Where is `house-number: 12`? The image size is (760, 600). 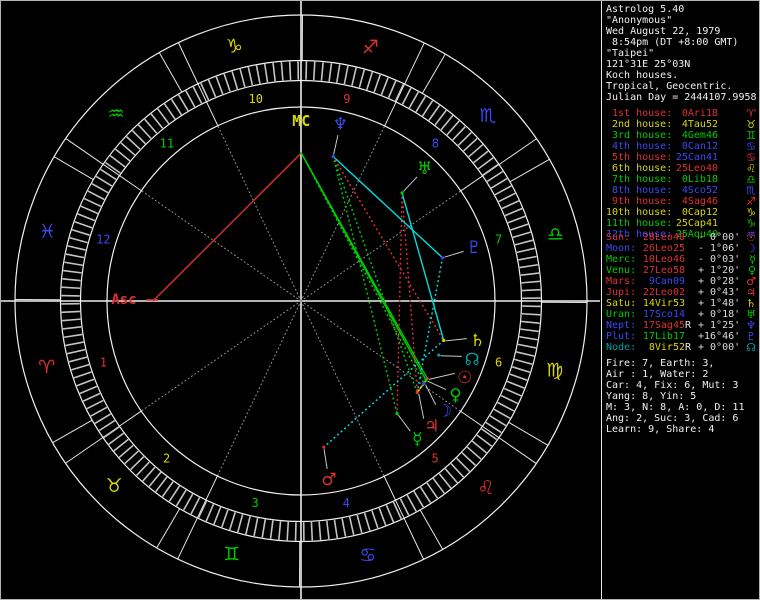 house-number: 12 is located at coordinates (103, 239).